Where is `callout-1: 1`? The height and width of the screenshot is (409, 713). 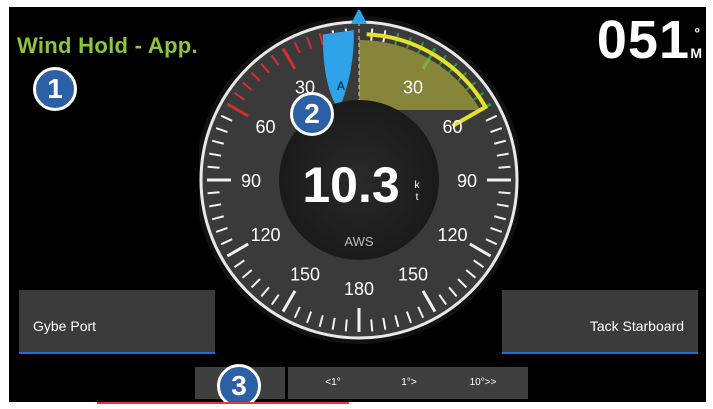
callout-1: 1 is located at coordinates (55, 89).